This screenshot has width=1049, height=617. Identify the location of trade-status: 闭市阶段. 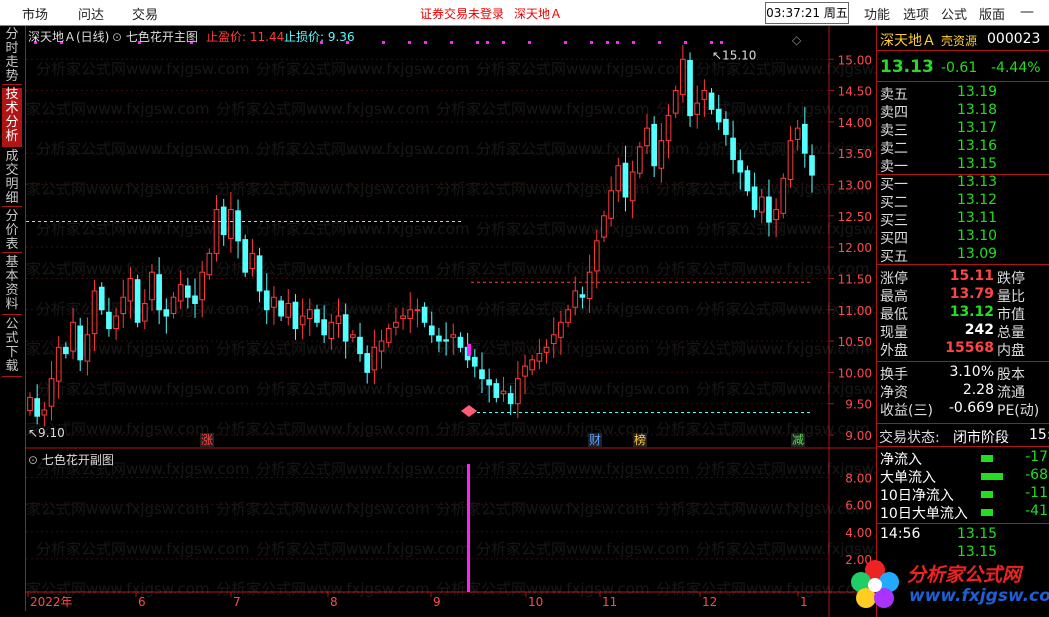
(981, 438).